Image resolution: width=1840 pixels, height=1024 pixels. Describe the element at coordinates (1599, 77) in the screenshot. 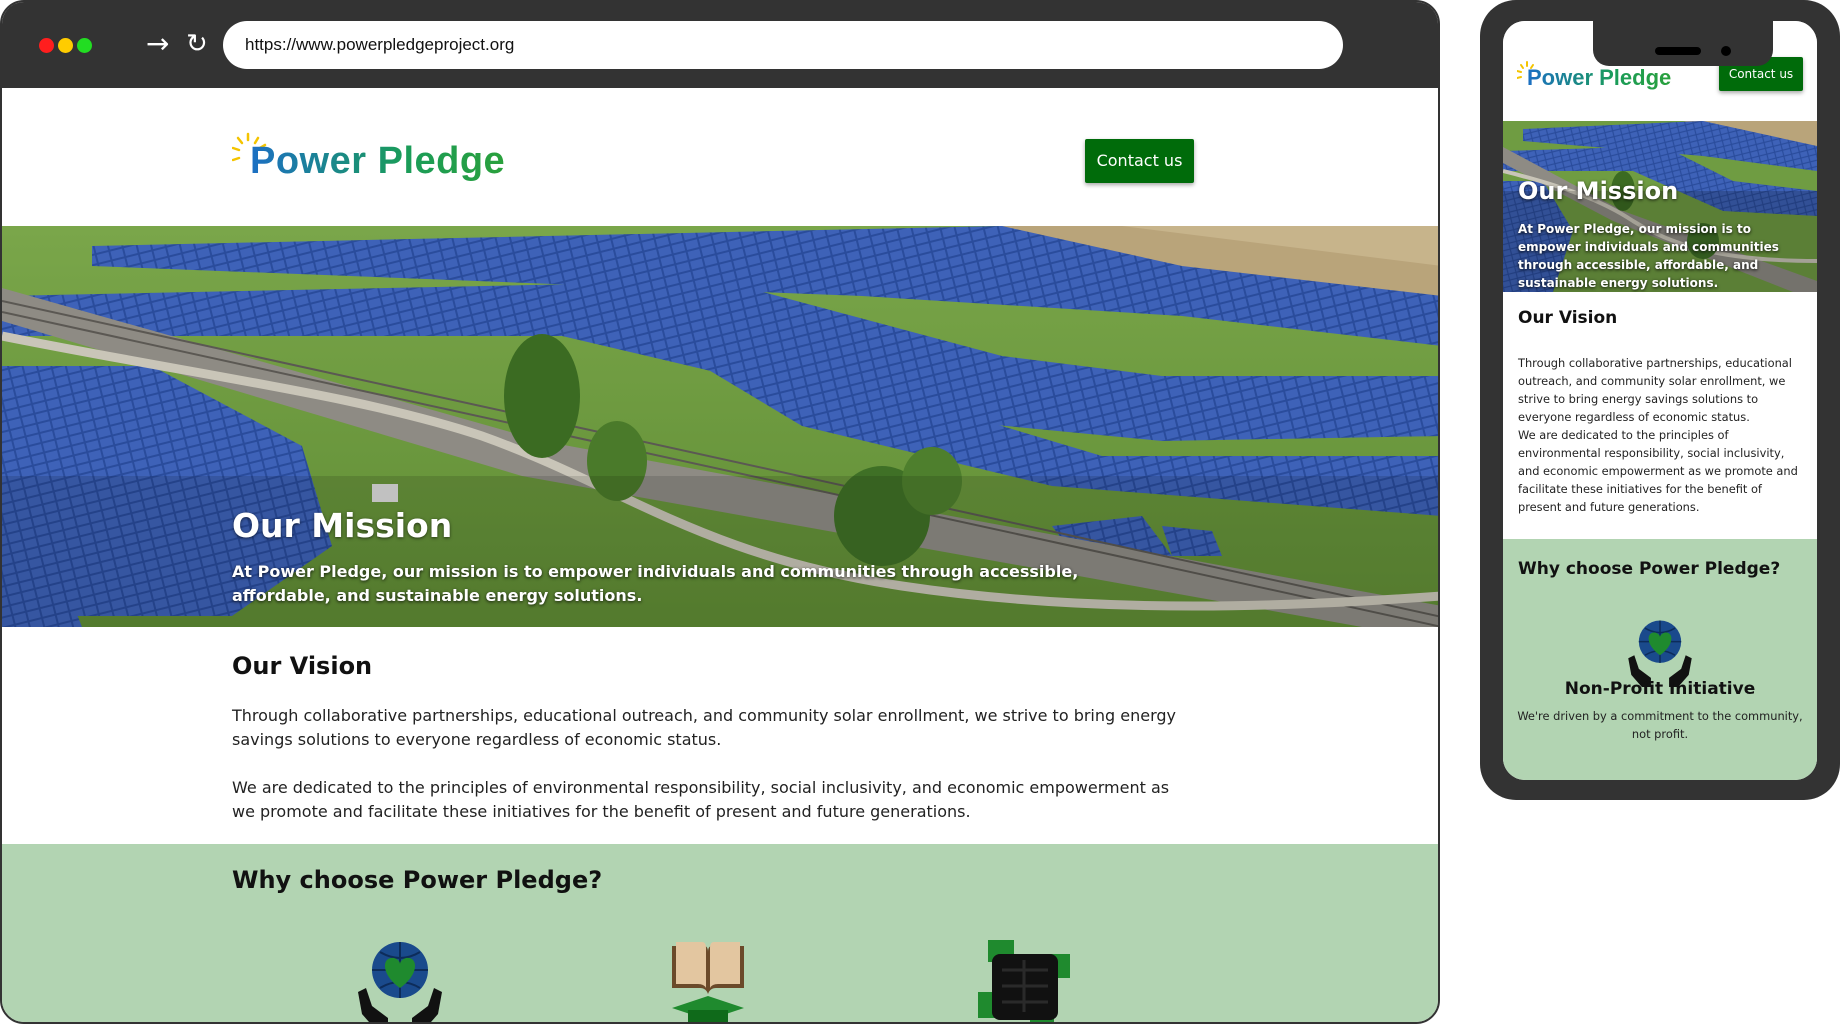

I see `mobile-brand-name: Power Pledge` at that location.